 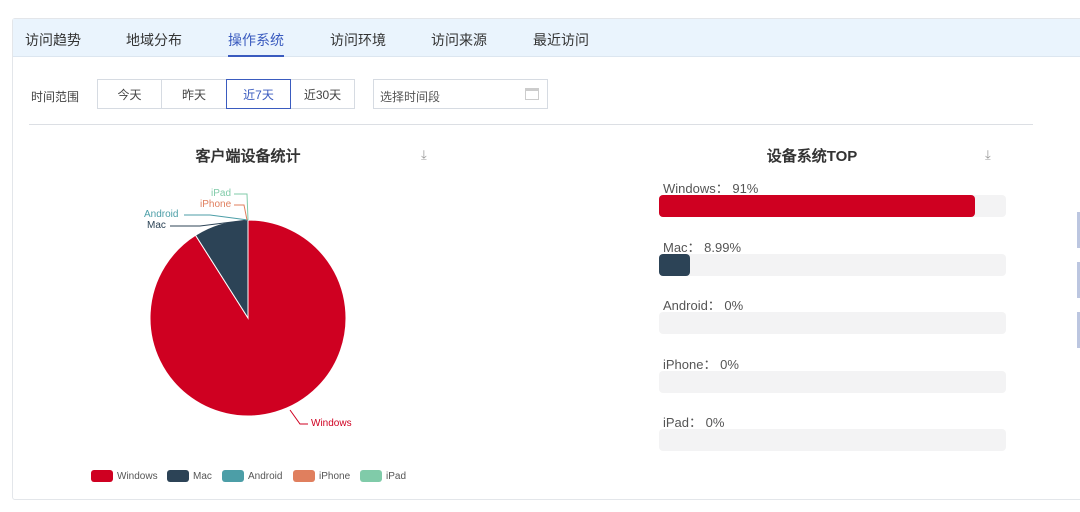 I want to click on legend-iphone: iPhone, so click(x=321, y=476).